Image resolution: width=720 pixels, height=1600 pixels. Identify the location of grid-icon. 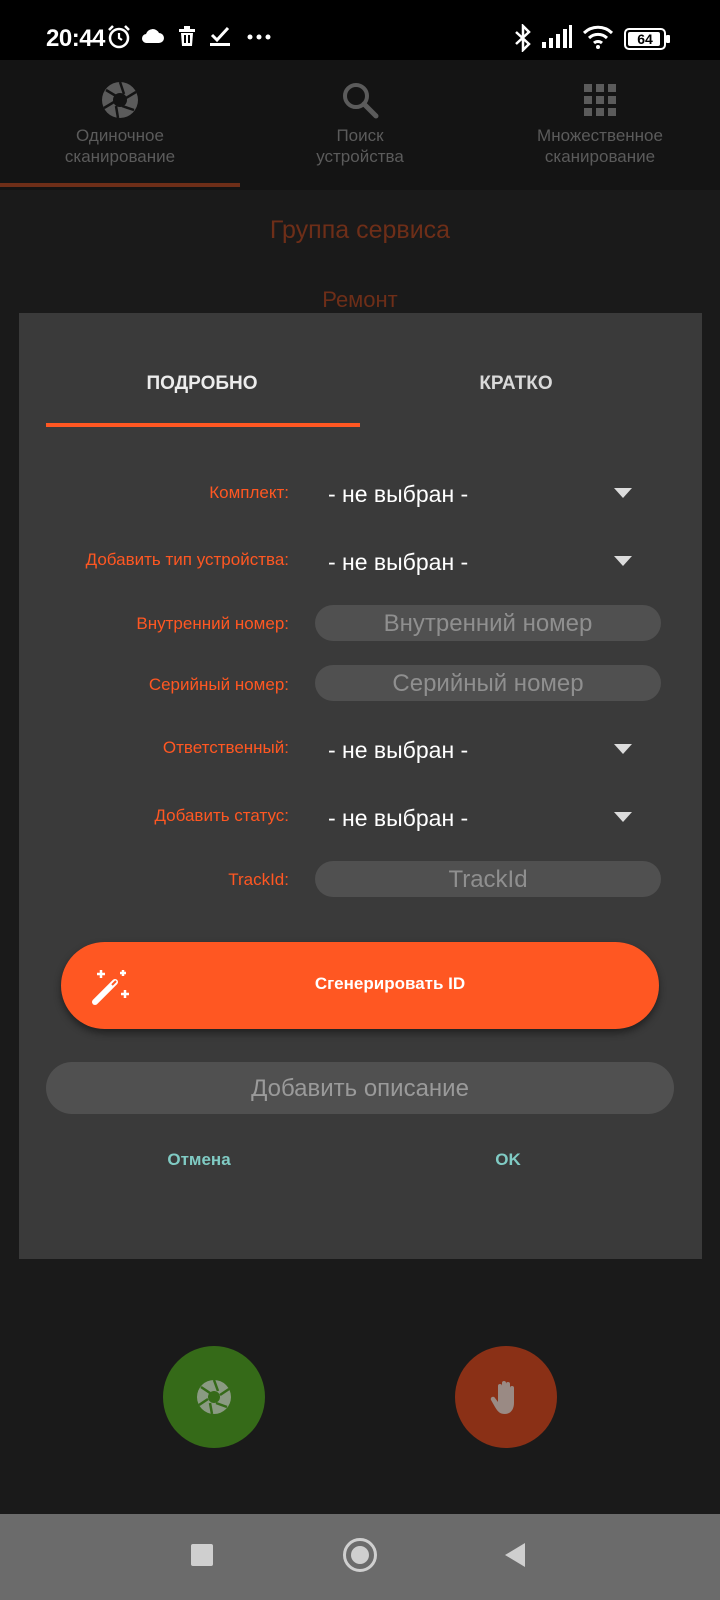
(600, 100).